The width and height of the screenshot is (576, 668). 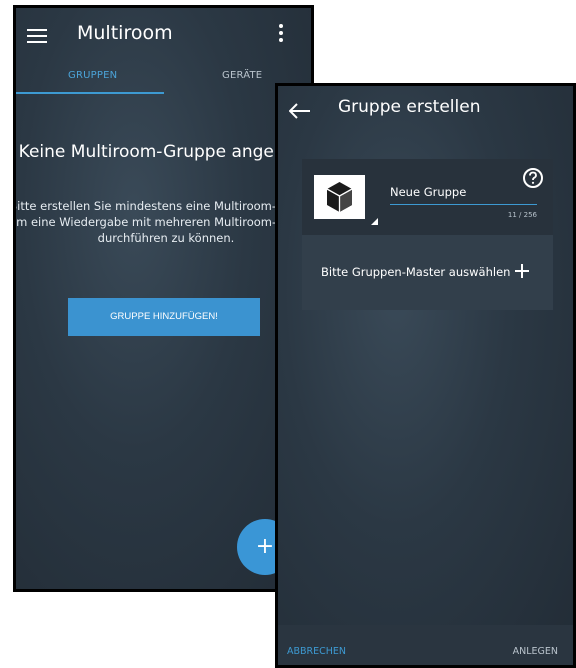 What do you see at coordinates (164, 317) in the screenshot?
I see `add-group-button: GRUPPE HINZUFÜGEN!` at bounding box center [164, 317].